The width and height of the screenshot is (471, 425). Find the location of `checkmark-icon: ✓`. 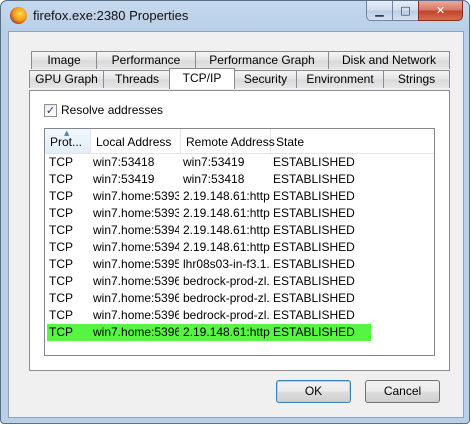

checkmark-icon: ✓ is located at coordinates (50, 110).